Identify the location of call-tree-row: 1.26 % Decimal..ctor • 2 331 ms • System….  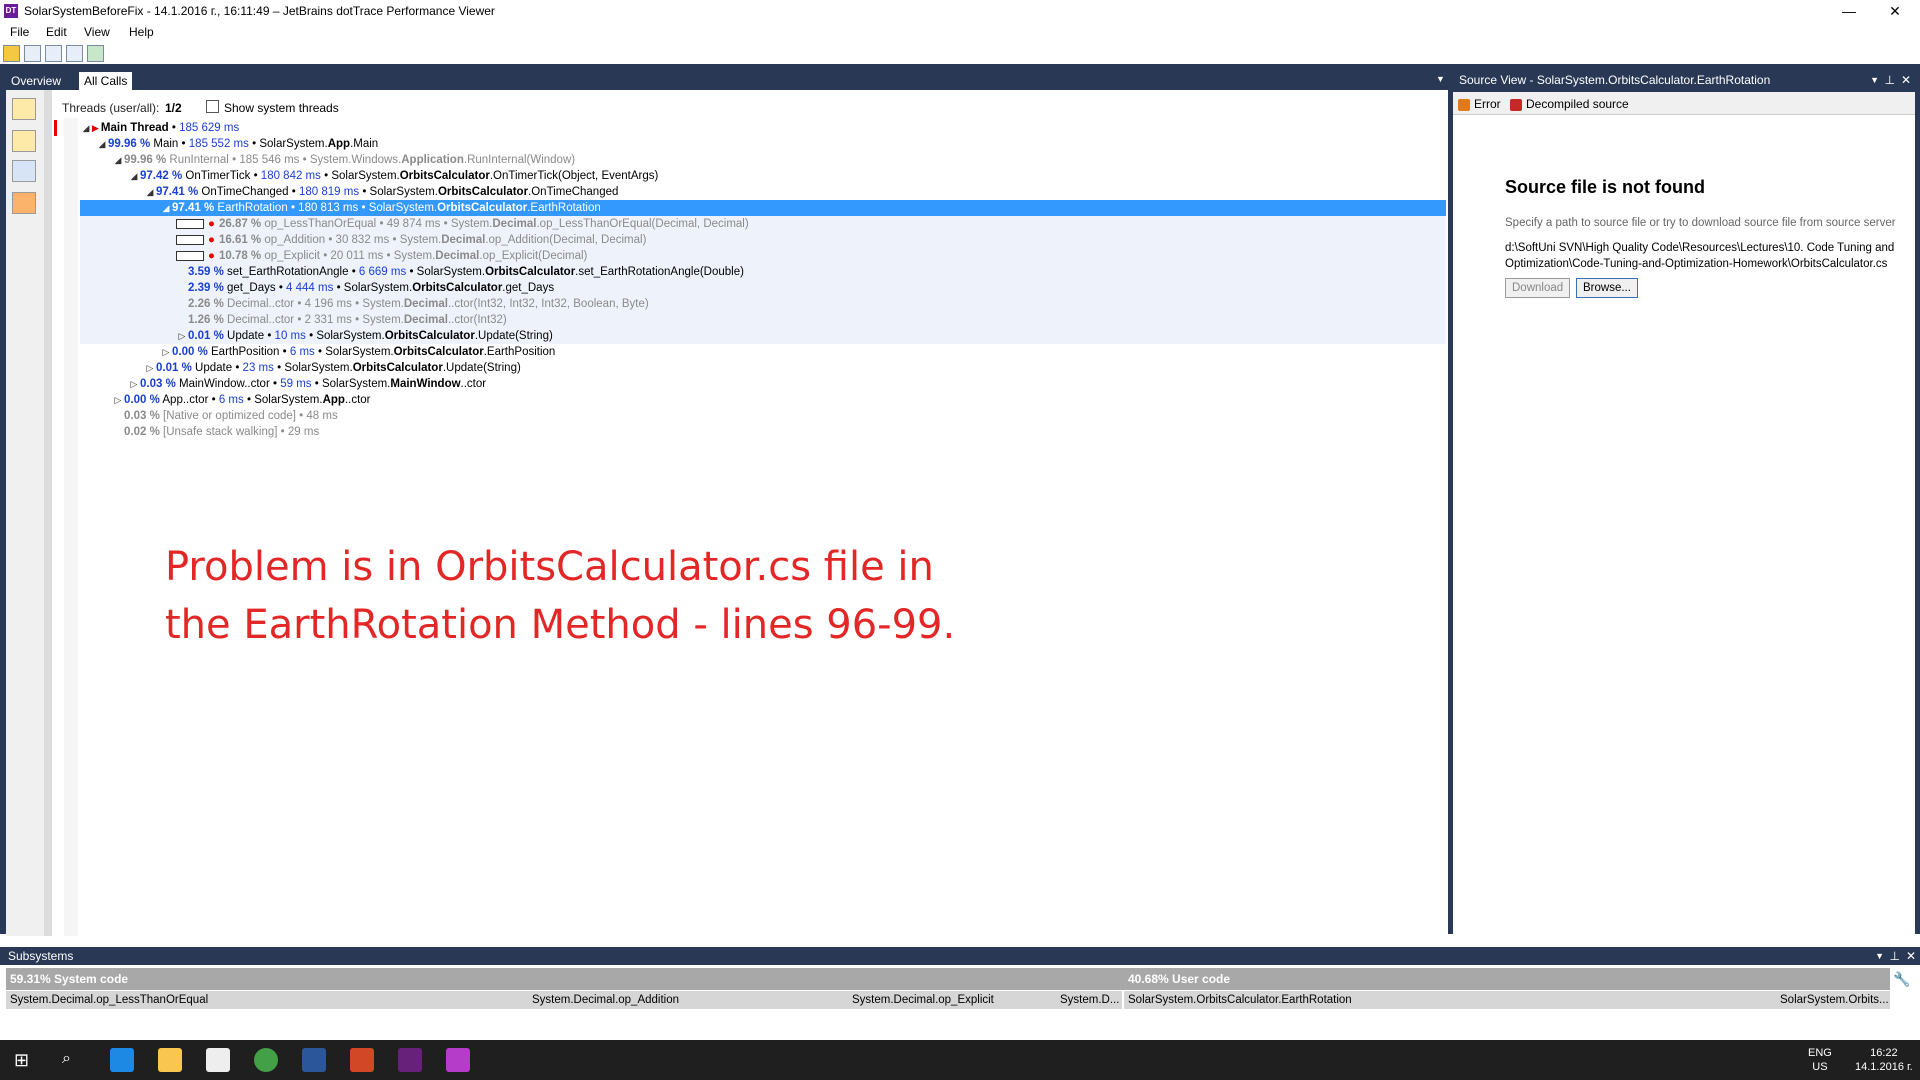
(763, 320).